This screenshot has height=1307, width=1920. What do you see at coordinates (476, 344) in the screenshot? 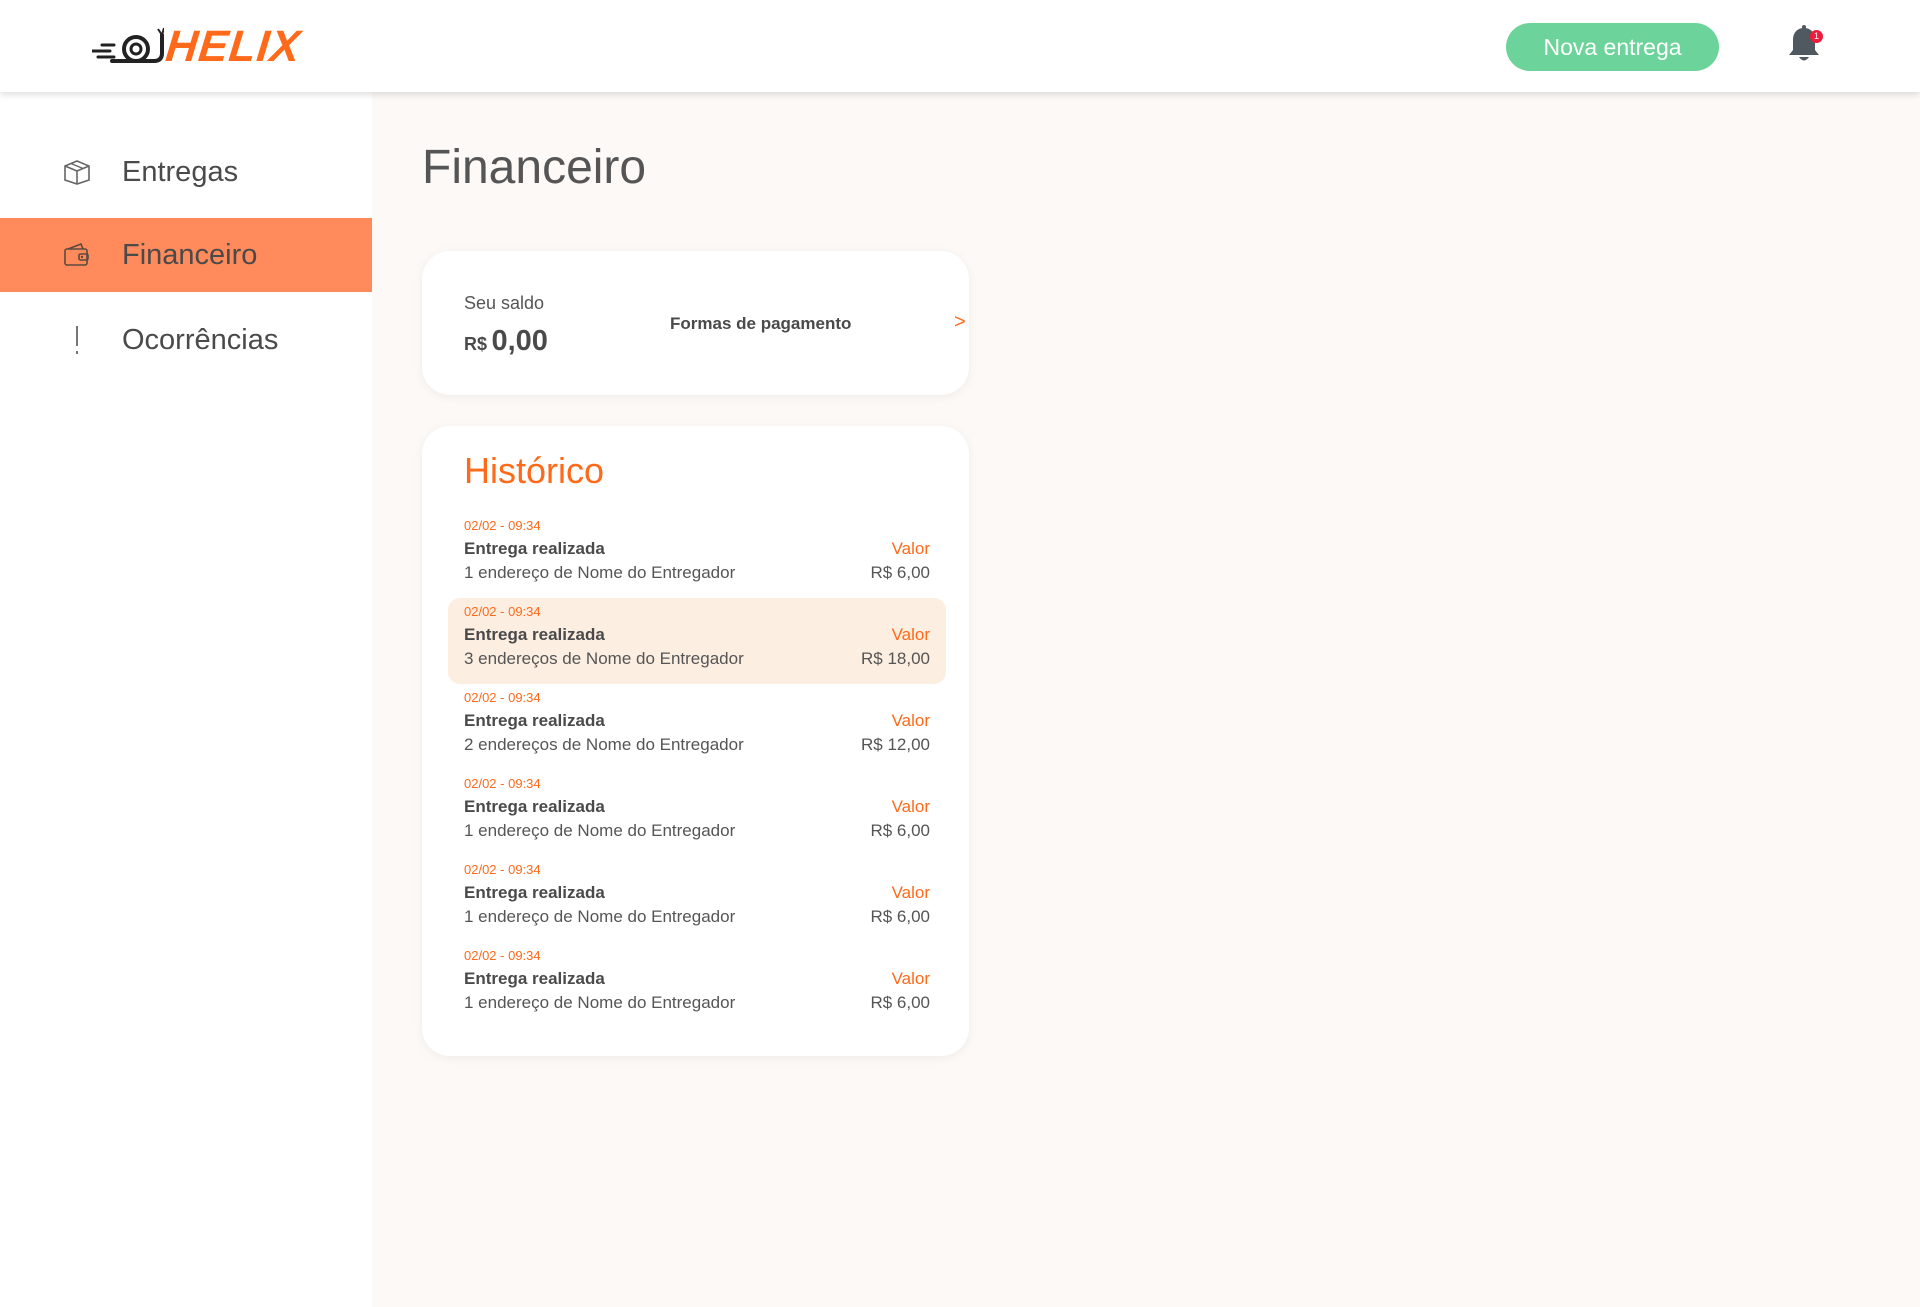
I see `balance-currency: R$` at bounding box center [476, 344].